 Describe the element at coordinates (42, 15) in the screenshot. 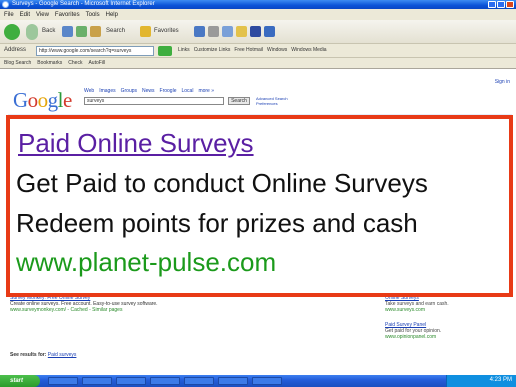

I see `menu-view: View` at that location.